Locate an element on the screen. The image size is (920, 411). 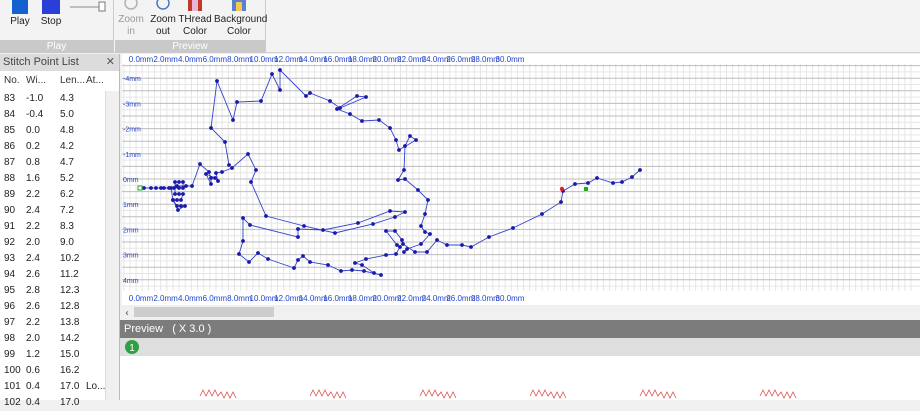
thread-color-button: THread Color is located at coordinates (195, 19).